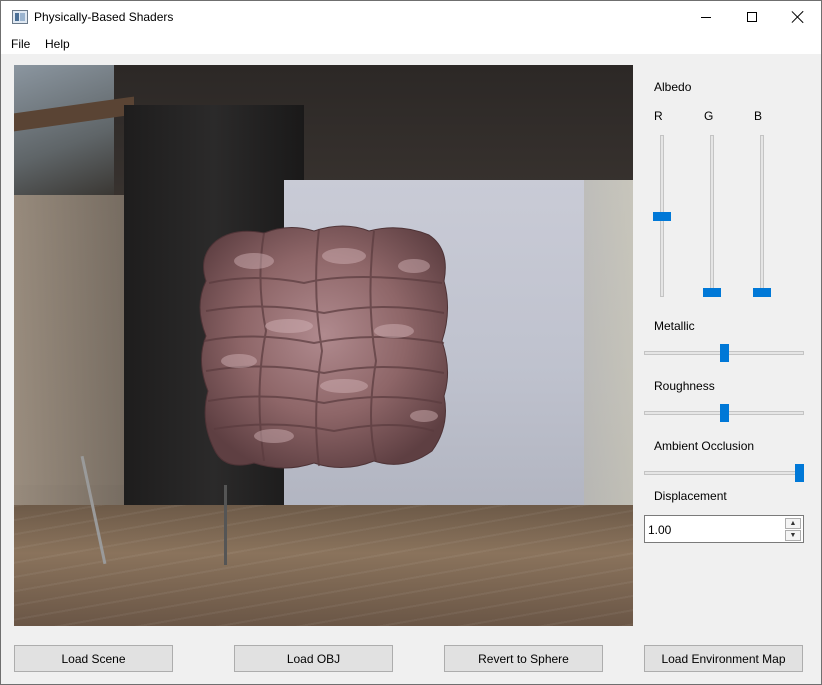 The image size is (822, 685). What do you see at coordinates (523, 658) in the screenshot?
I see `revert-to-sphere-button: Revert to Sphere` at bounding box center [523, 658].